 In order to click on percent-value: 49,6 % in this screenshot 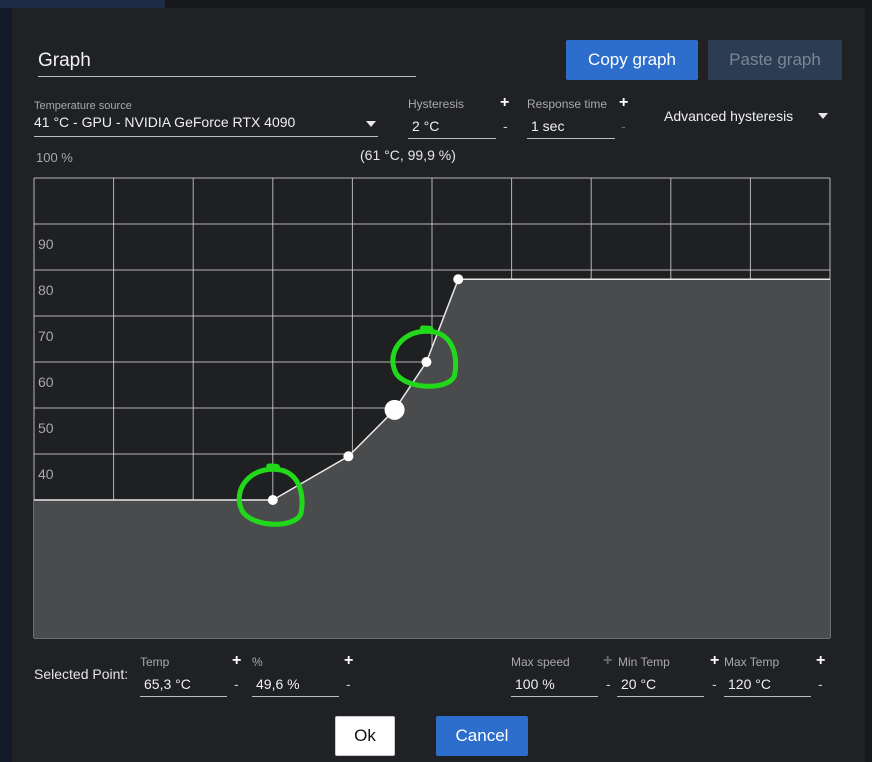, I will do `click(278, 684)`.